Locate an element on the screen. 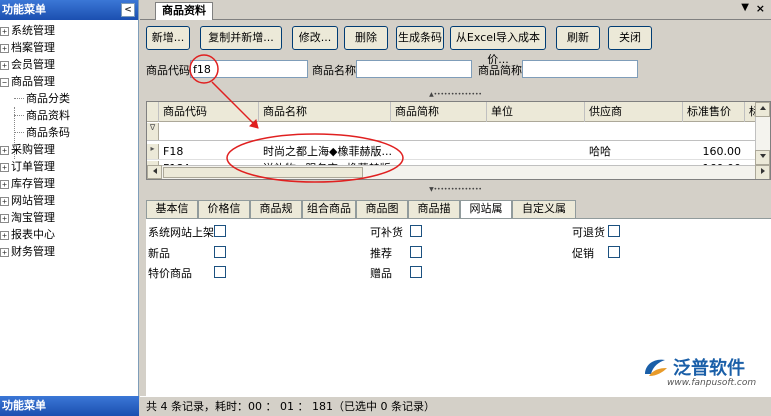  delete-button: 删除 is located at coordinates (366, 38).